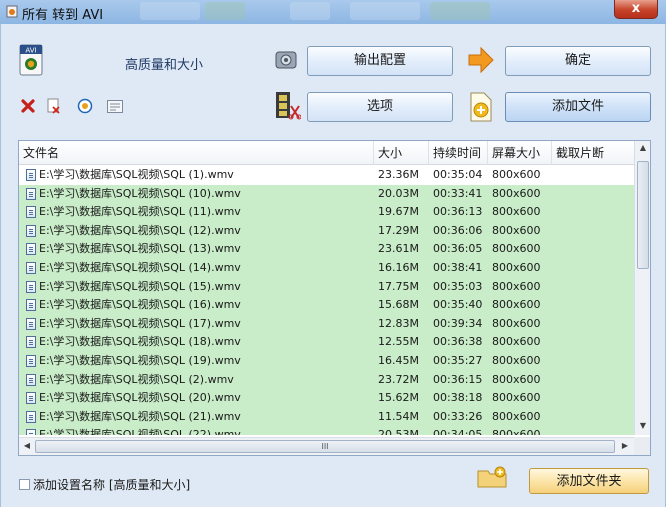  Describe the element at coordinates (458, 249) in the screenshot. I see `file-duration: 00:36:05` at that location.